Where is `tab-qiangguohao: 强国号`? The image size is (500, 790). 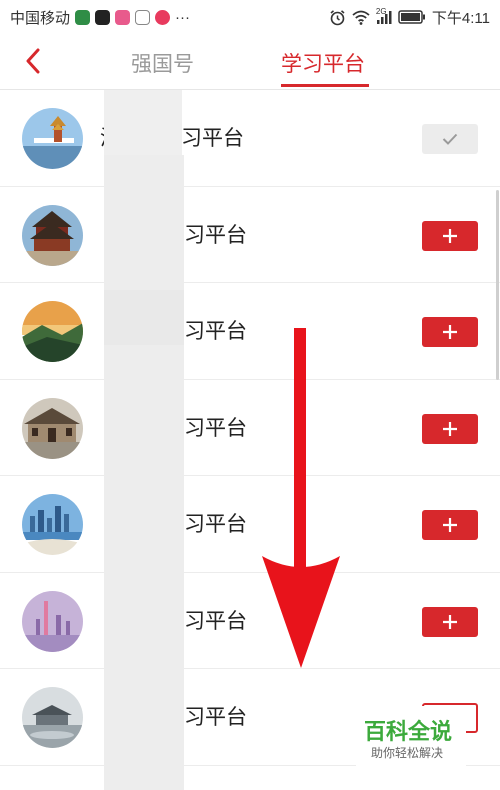
tab-qiangguohao: 强国号 is located at coordinates (162, 63).